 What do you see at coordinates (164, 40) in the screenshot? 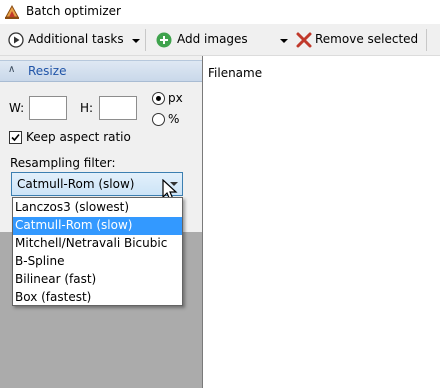
I see `add-circle-icon` at bounding box center [164, 40].